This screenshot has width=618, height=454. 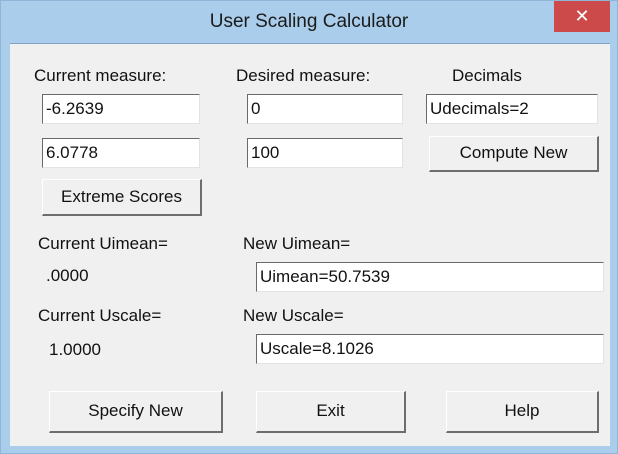 What do you see at coordinates (430, 277) in the screenshot?
I see `new-uimean-input: Uimean=50.7539` at bounding box center [430, 277].